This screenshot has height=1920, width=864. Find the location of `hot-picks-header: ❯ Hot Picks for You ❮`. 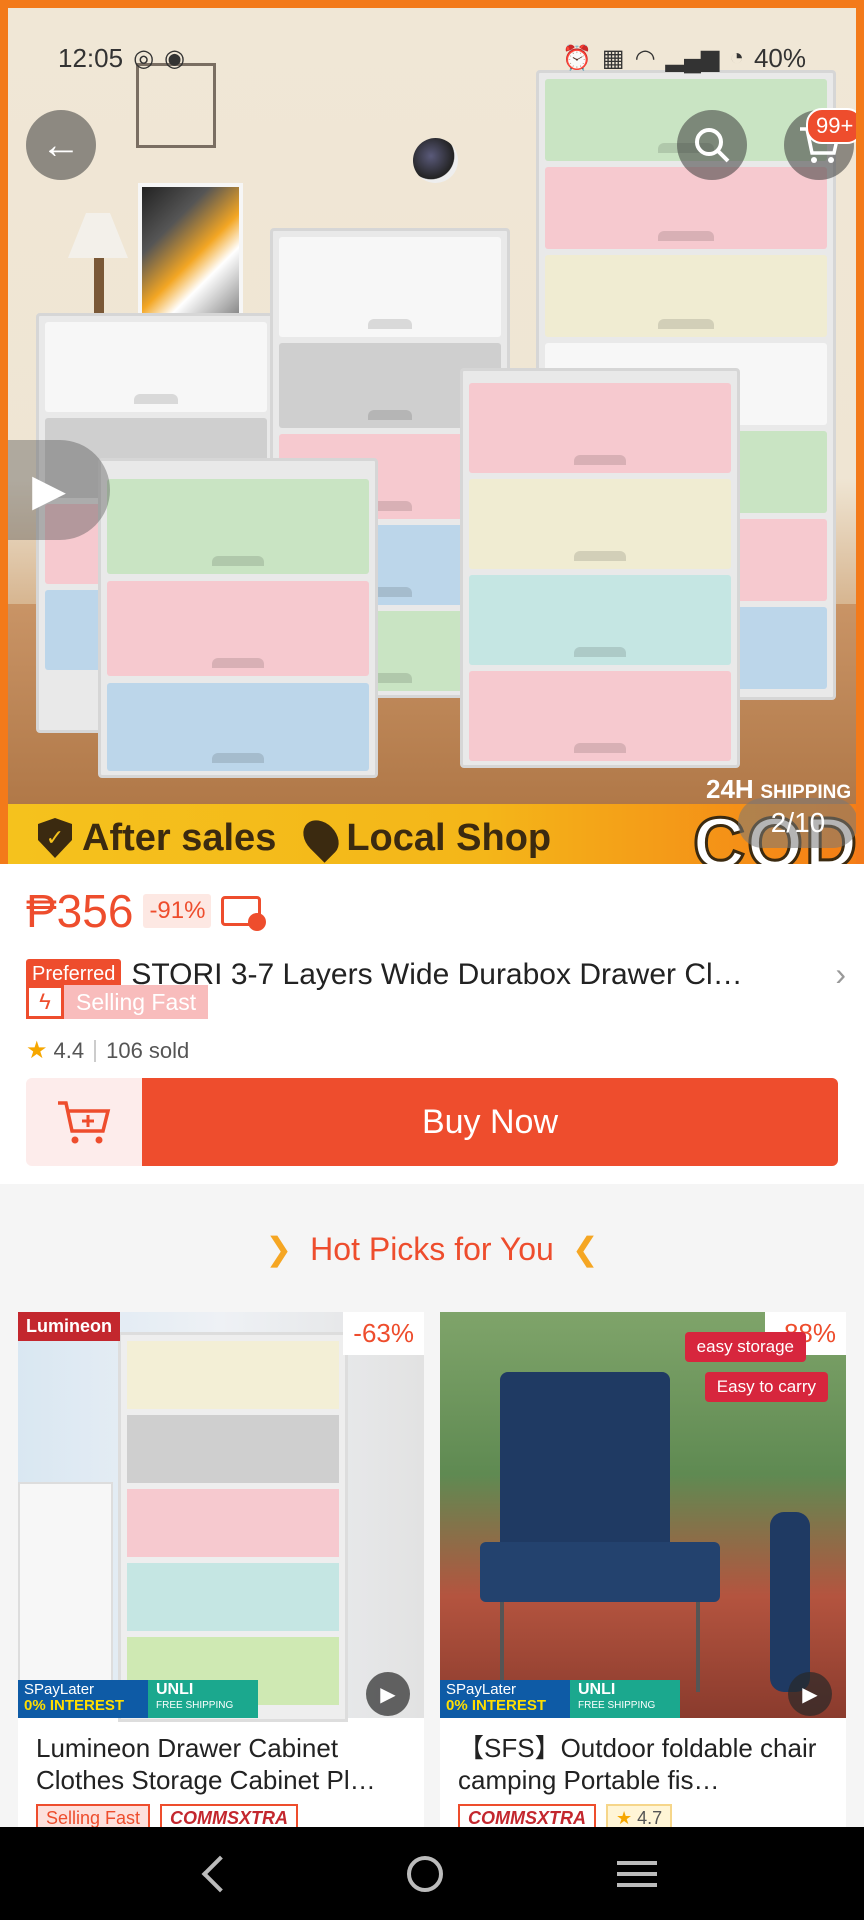

hot-picks-header: ❯ Hot Picks for You ❮ is located at coordinates (432, 1249).